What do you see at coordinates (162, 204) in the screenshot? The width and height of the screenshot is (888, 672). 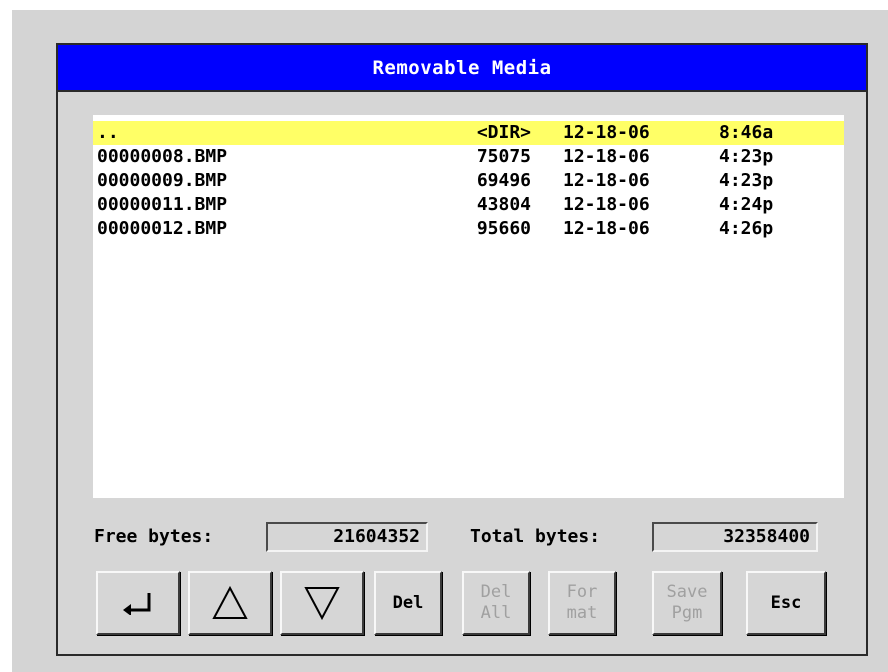 I see `file-name: 00000011.BMP` at bounding box center [162, 204].